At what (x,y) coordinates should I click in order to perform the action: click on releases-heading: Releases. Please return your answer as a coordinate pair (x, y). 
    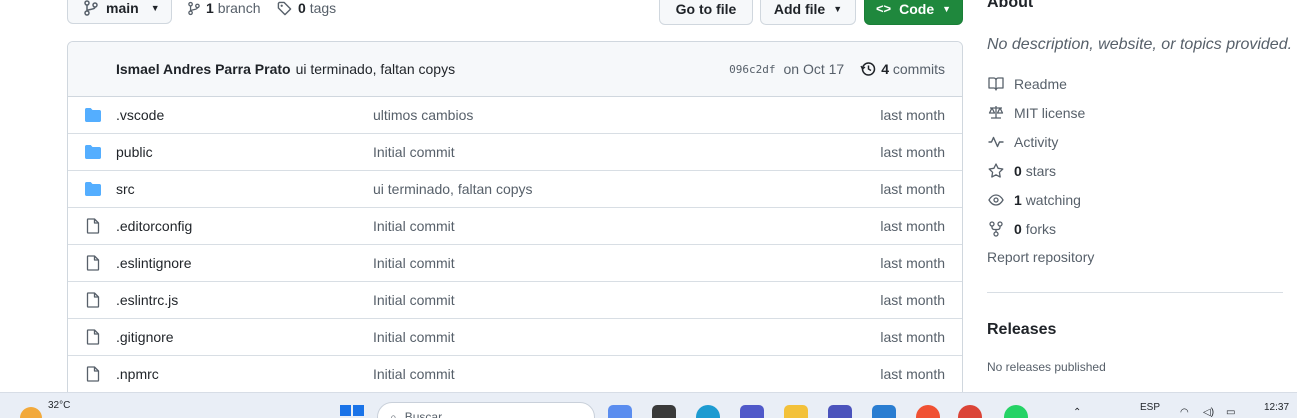
    Looking at the image, I should click on (1021, 330).